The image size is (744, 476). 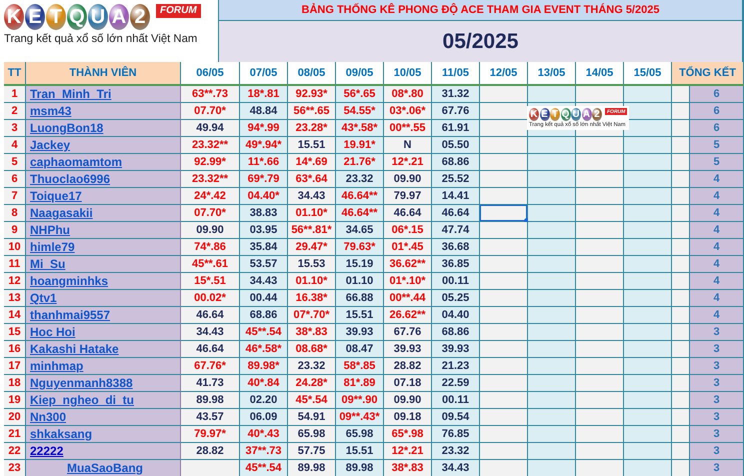 What do you see at coordinates (360, 196) in the screenshot?
I see `table-cell: 46.64**` at bounding box center [360, 196].